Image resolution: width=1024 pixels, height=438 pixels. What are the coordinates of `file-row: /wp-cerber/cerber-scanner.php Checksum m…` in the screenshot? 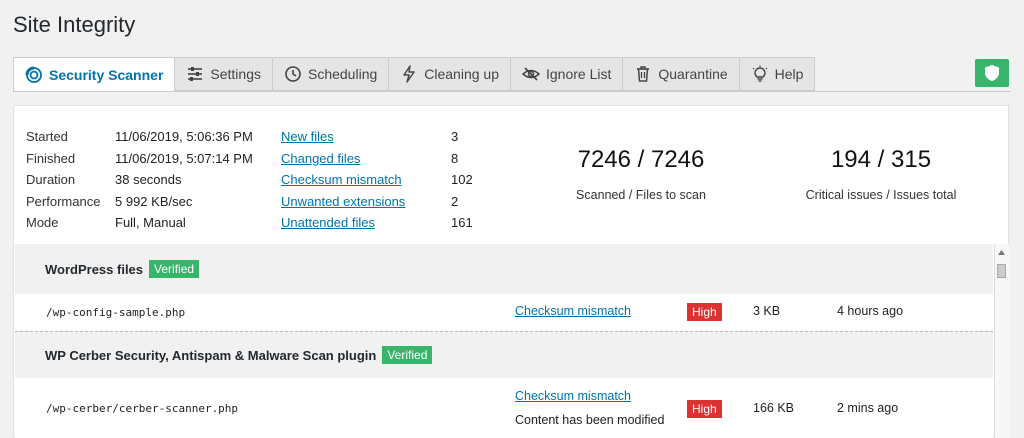 It's located at (504, 408).